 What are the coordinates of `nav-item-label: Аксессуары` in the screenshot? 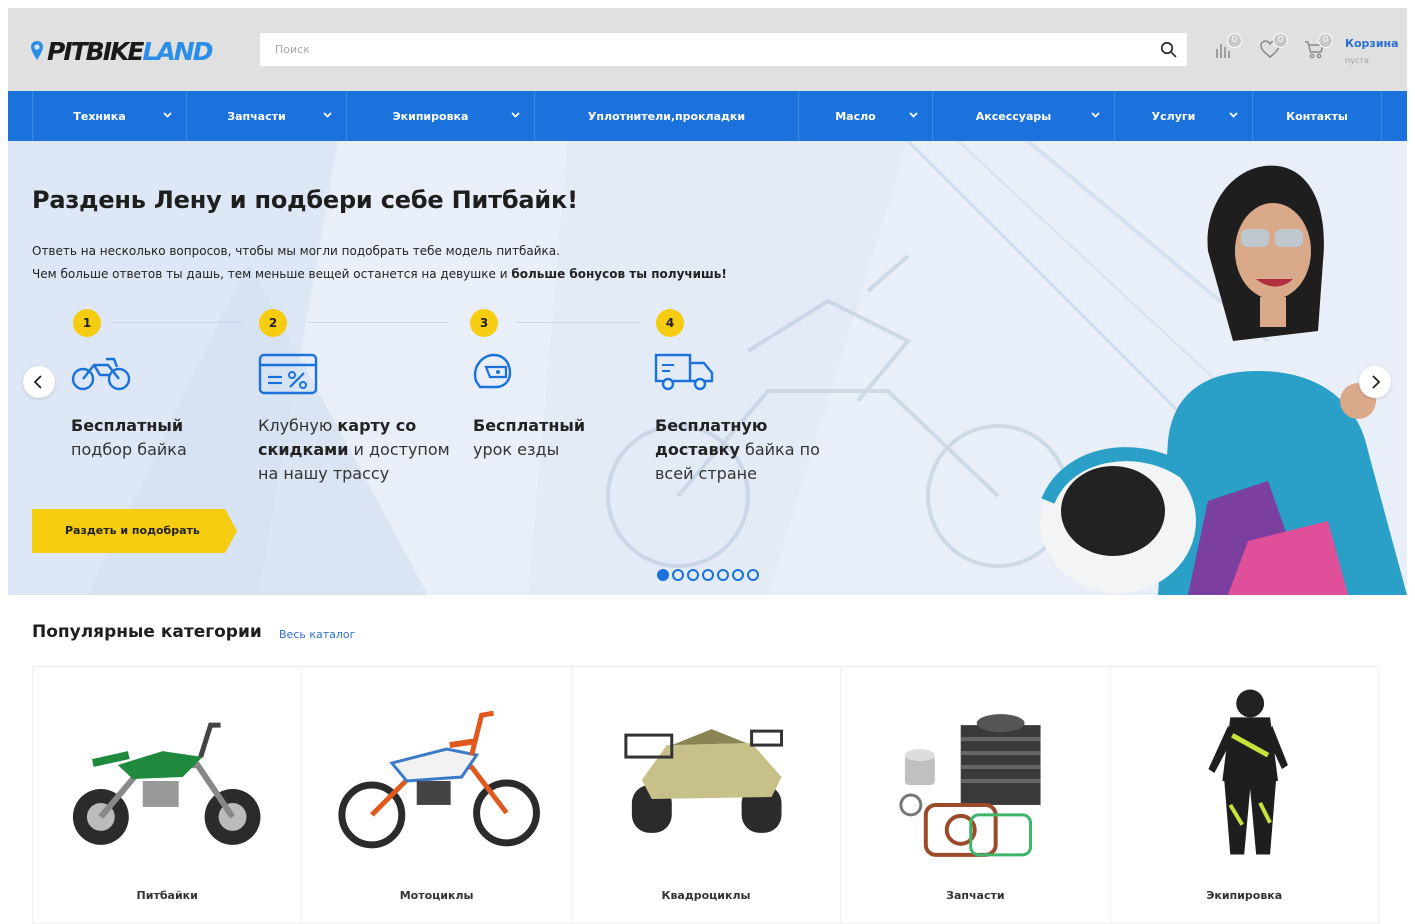 It's located at (1013, 116).